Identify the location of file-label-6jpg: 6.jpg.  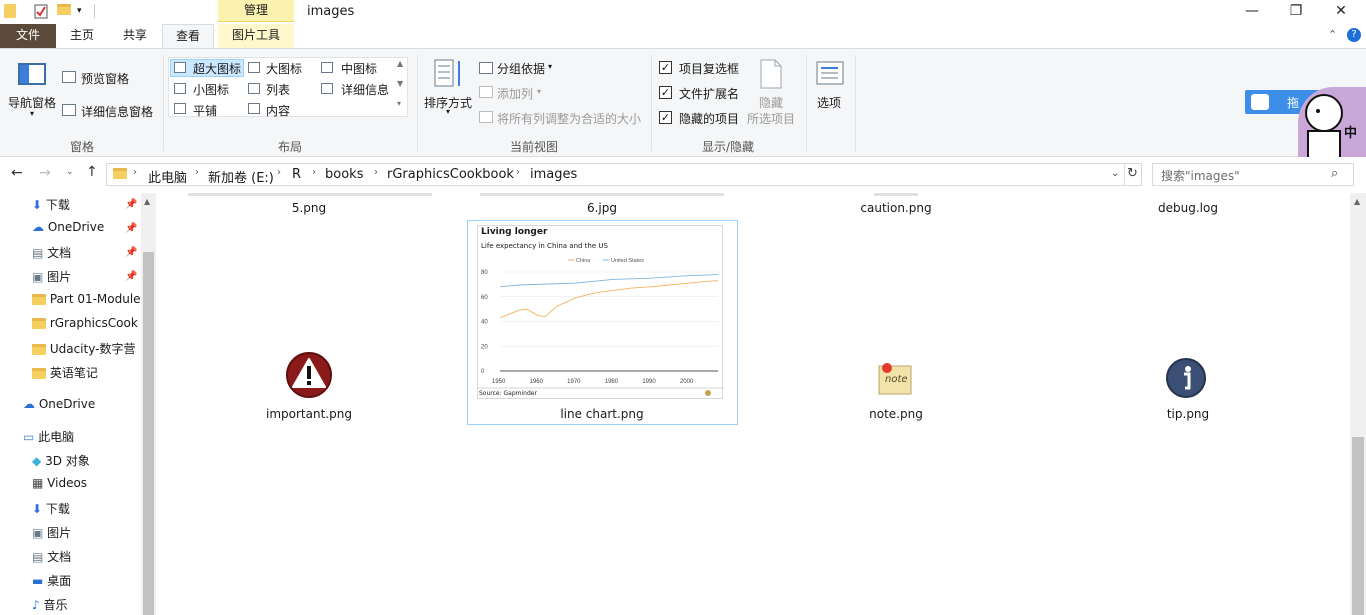
(602, 208).